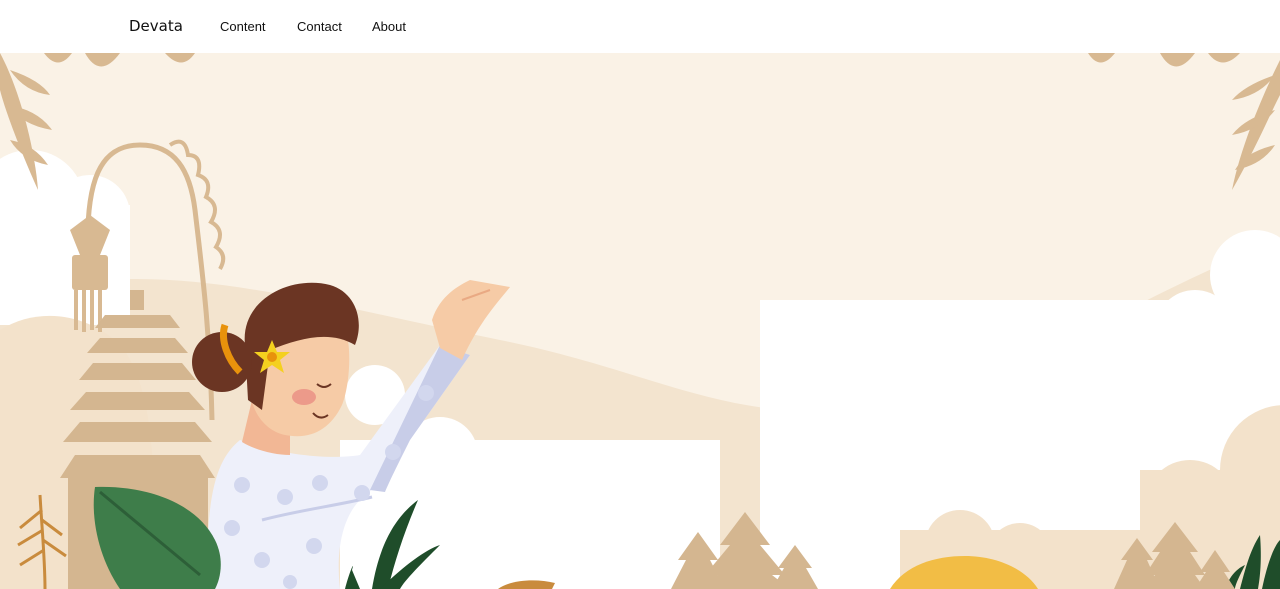 Image resolution: width=1280 pixels, height=589 pixels. I want to click on nav-link-content: Content, so click(243, 26).